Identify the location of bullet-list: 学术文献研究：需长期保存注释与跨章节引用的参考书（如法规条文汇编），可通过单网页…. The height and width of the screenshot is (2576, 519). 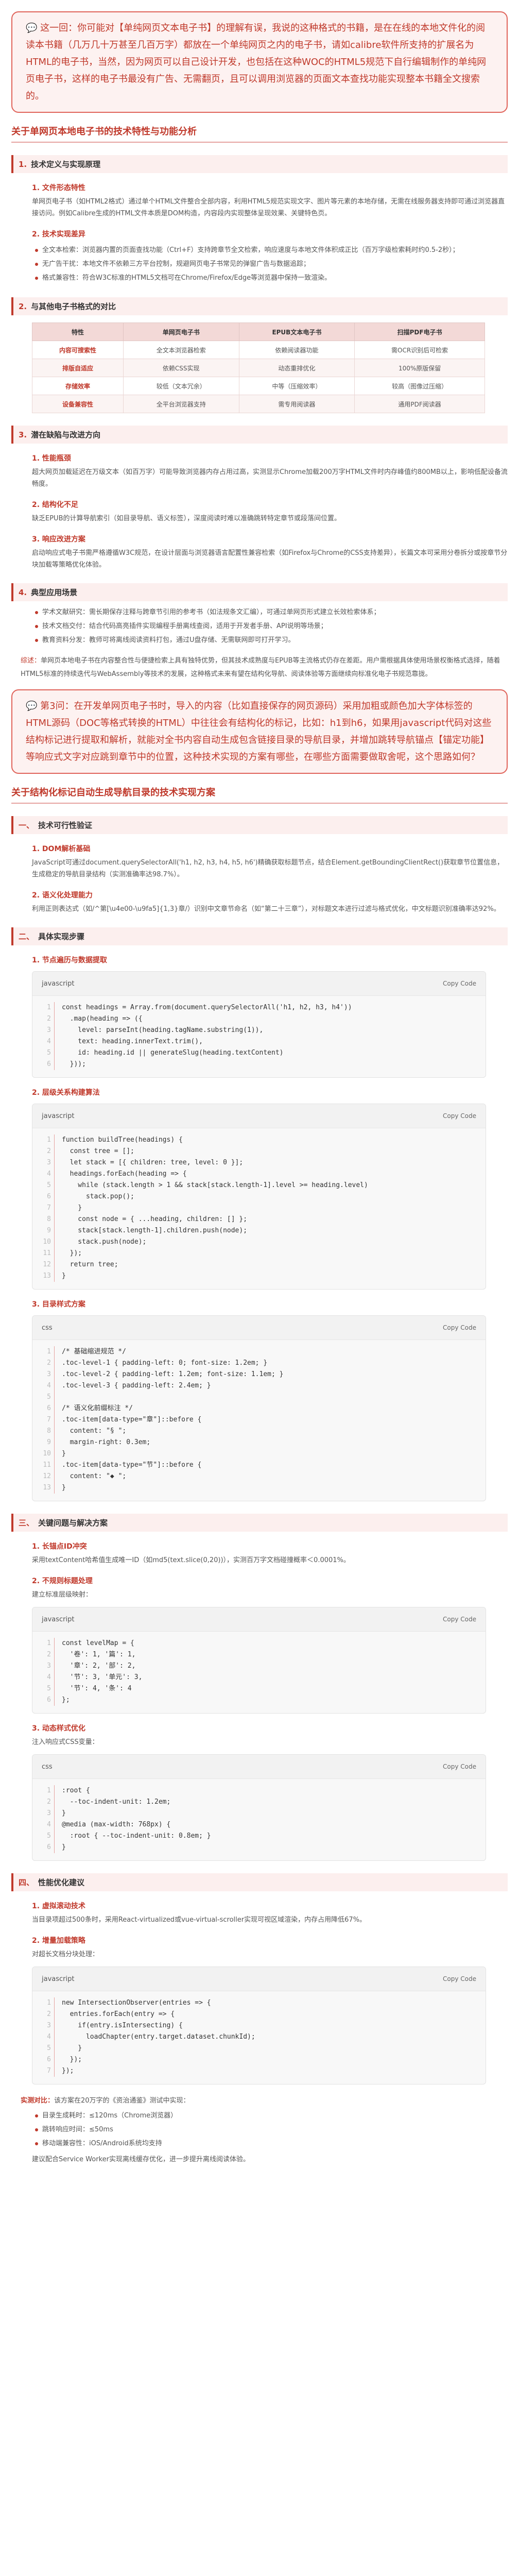
(271, 626).